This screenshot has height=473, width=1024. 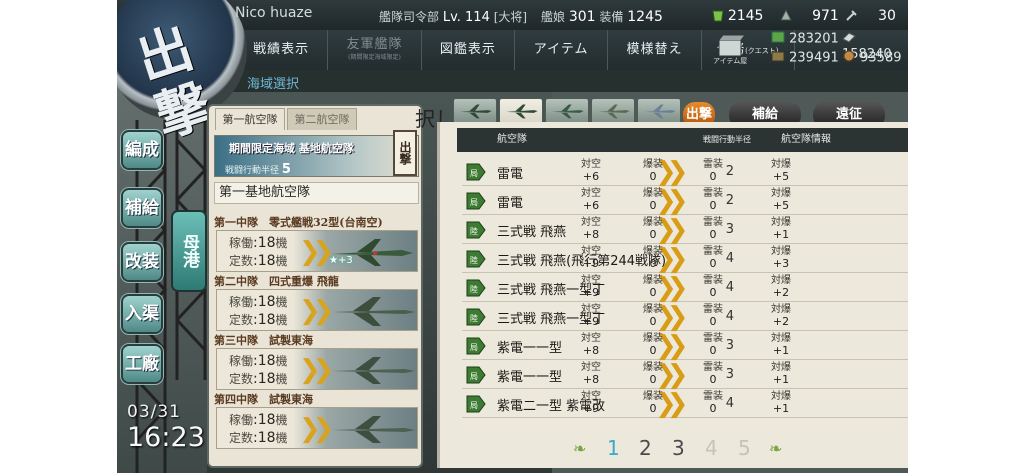 What do you see at coordinates (142, 150) in the screenshot?
I see `organize-button: 編成` at bounding box center [142, 150].